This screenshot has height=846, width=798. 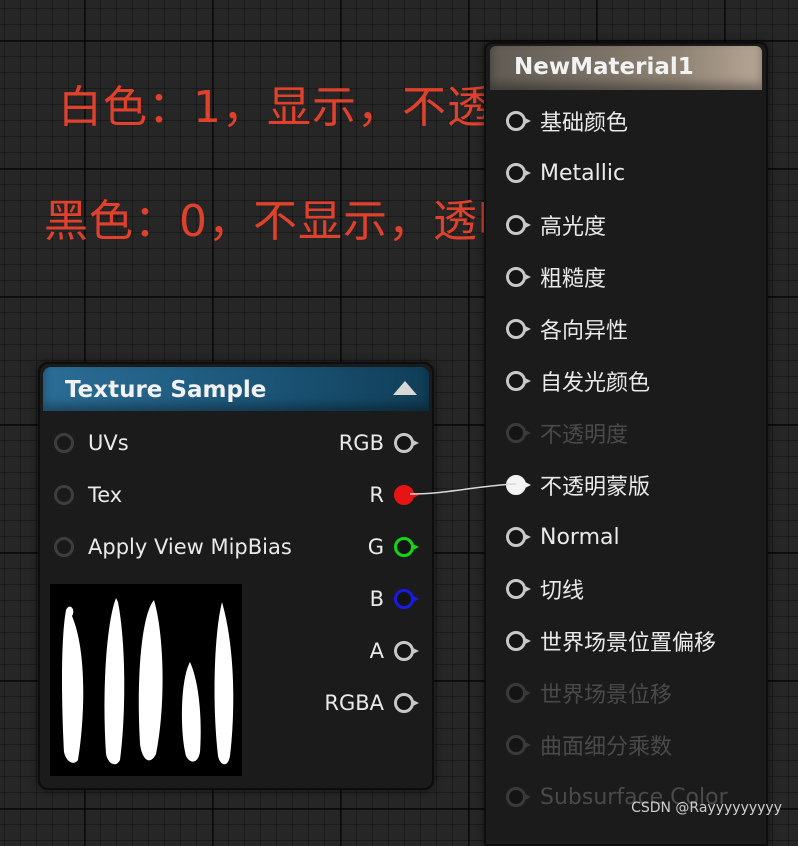 I want to click on material-pin-tessellation-multiplier: 曲面细分乘数, so click(x=589, y=745).